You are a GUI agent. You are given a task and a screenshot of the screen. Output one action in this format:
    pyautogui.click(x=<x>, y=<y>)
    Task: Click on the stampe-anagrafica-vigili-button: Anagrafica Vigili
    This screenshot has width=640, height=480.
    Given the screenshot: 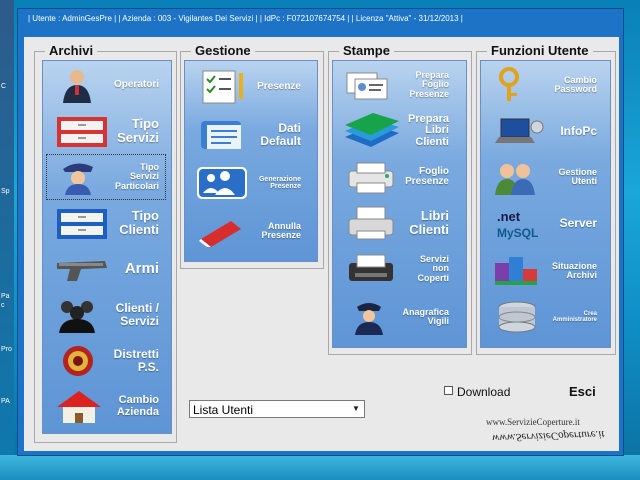 What is the action you would take?
    pyautogui.click(x=396, y=317)
    